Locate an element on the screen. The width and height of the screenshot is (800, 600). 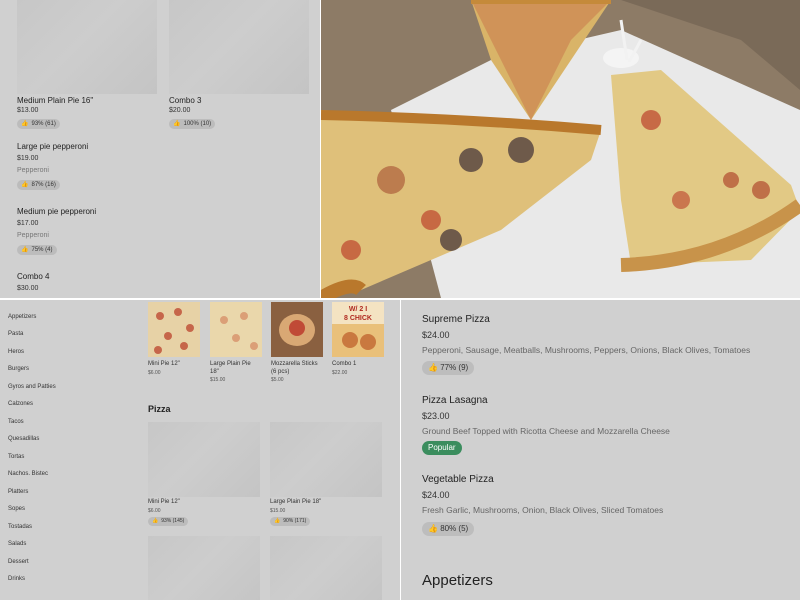
featured-price: $22.00 is located at coordinates (340, 373).